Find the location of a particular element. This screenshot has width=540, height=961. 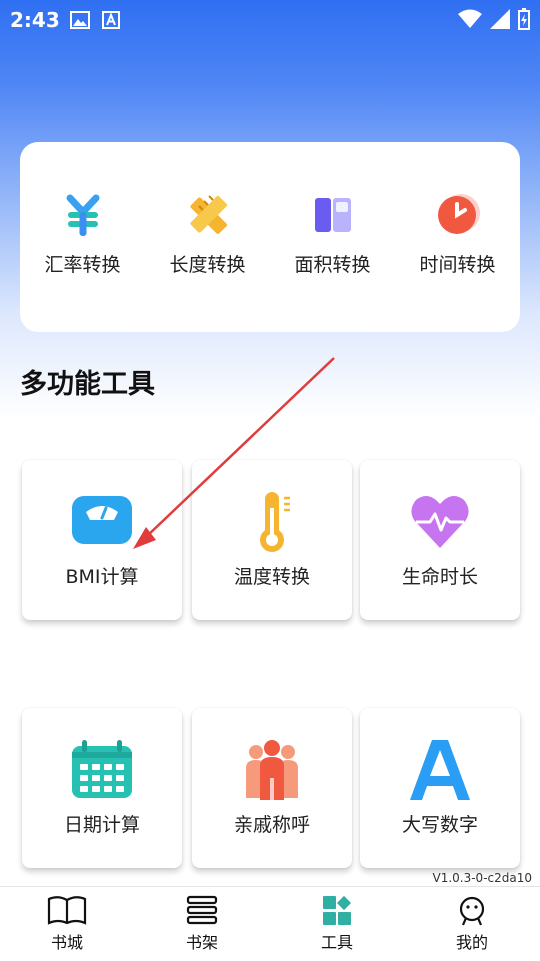

letter-a-icon is located at coordinates (440, 770).